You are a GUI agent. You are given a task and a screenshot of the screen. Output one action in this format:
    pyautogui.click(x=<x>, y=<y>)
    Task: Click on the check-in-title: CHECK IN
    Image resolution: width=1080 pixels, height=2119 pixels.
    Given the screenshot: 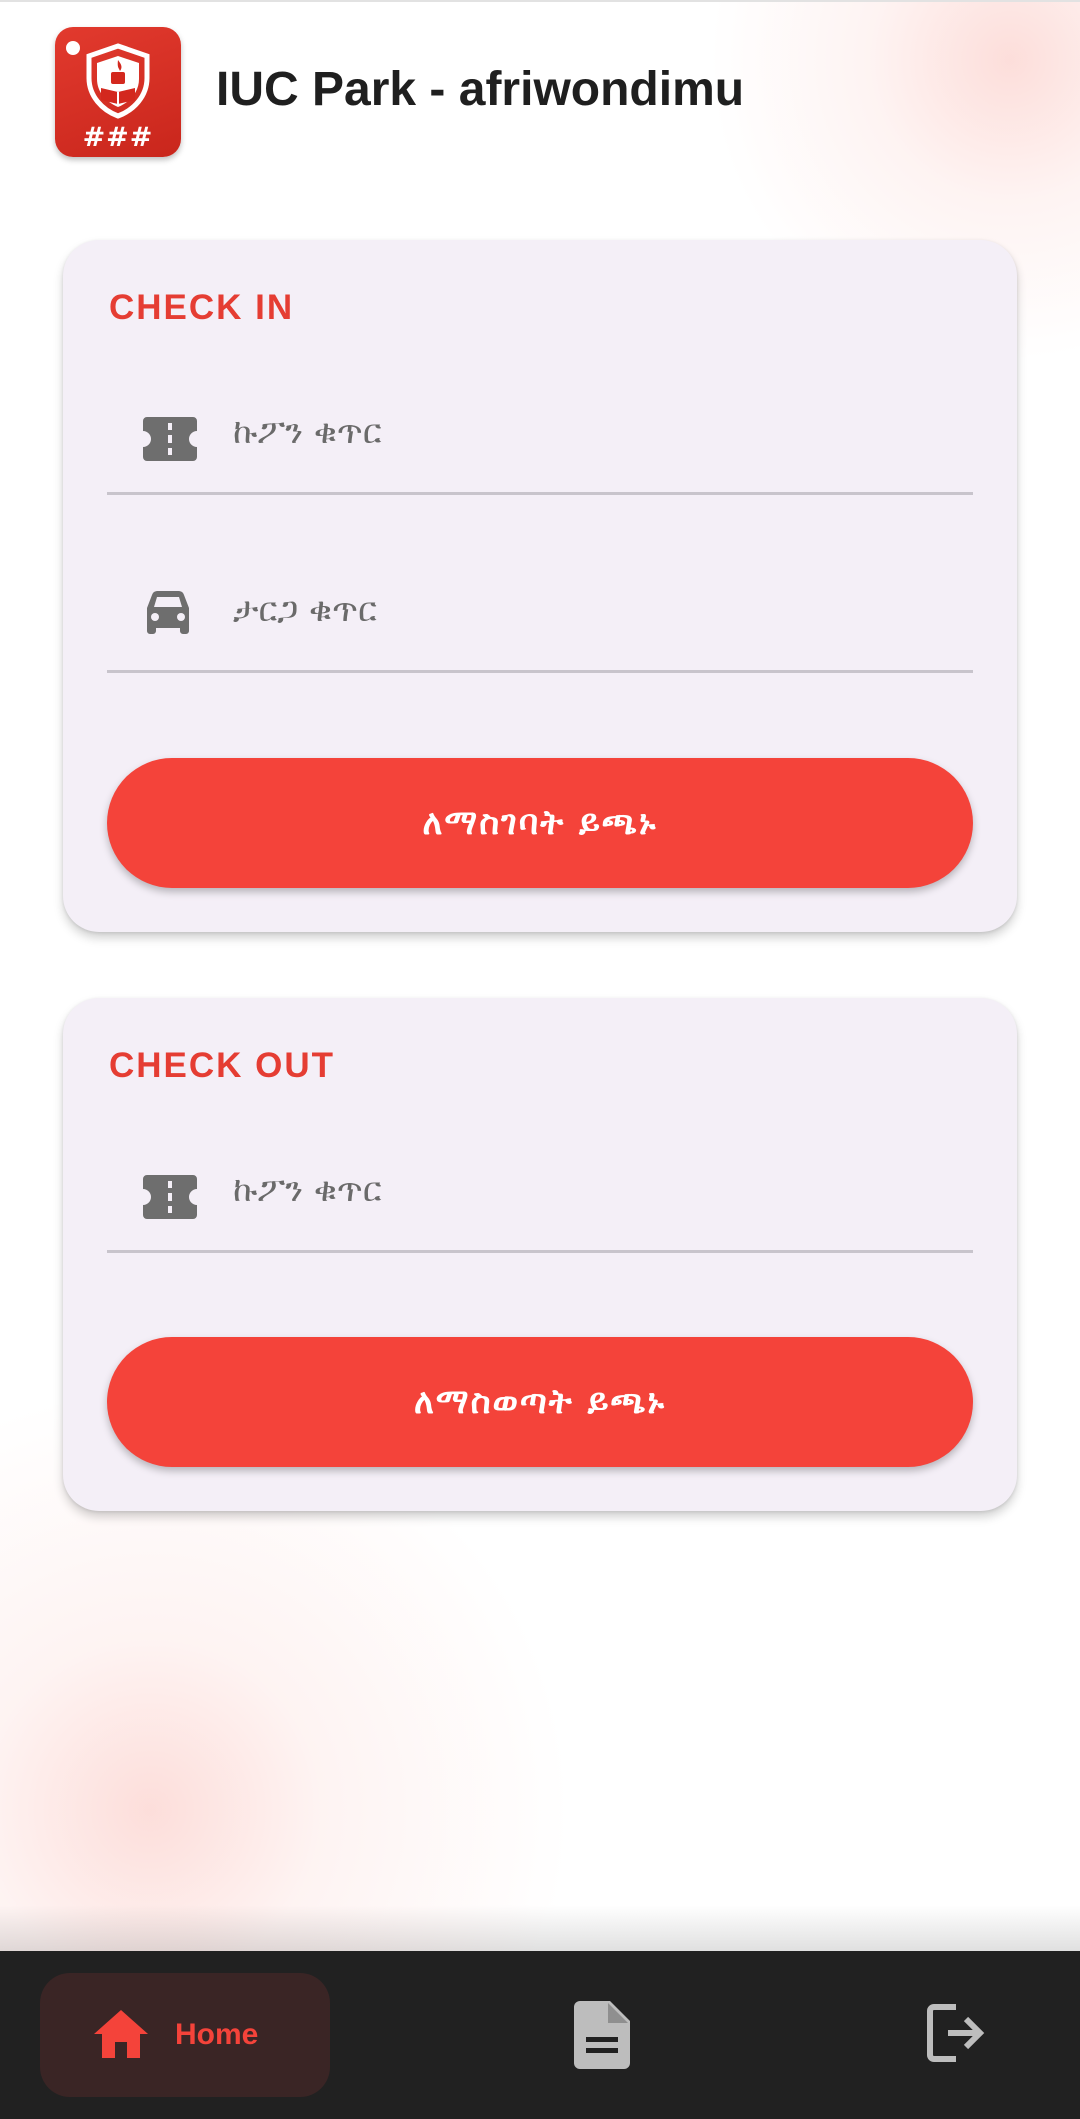 What is the action you would take?
    pyautogui.click(x=202, y=307)
    